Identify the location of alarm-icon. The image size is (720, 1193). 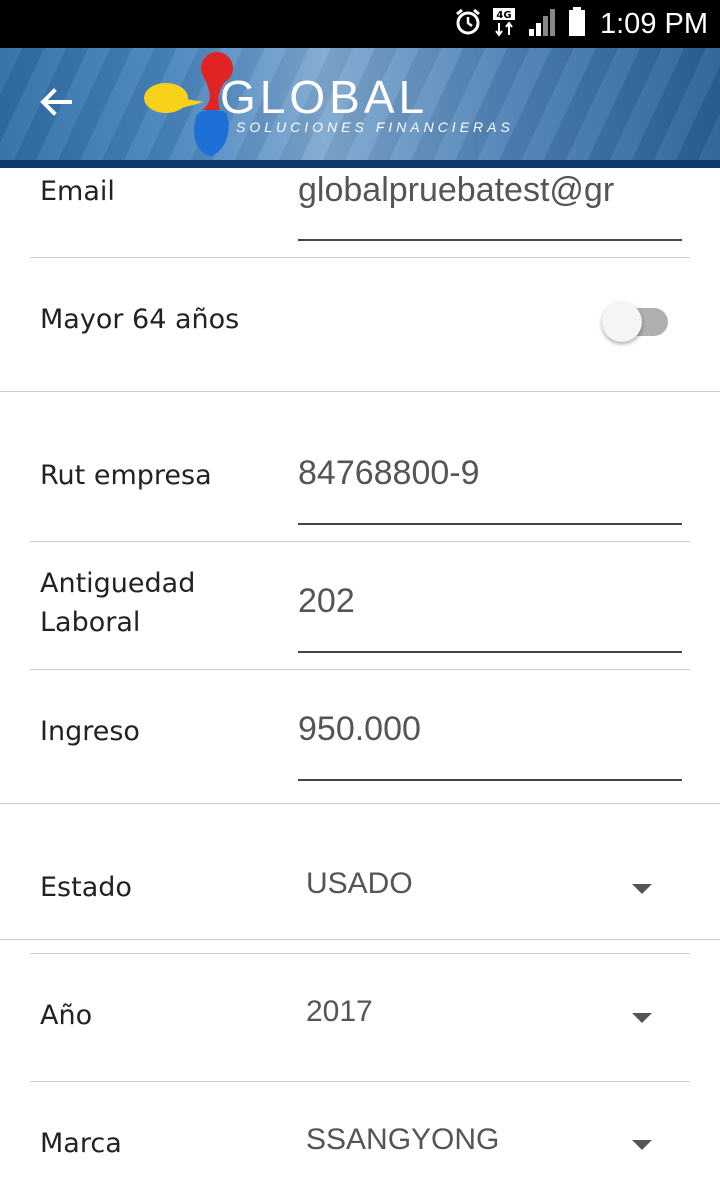
(468, 24).